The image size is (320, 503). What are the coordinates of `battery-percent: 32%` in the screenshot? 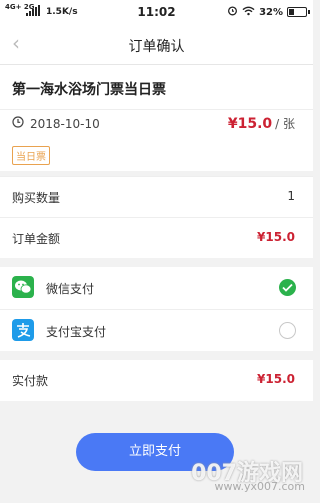 It's located at (271, 12).